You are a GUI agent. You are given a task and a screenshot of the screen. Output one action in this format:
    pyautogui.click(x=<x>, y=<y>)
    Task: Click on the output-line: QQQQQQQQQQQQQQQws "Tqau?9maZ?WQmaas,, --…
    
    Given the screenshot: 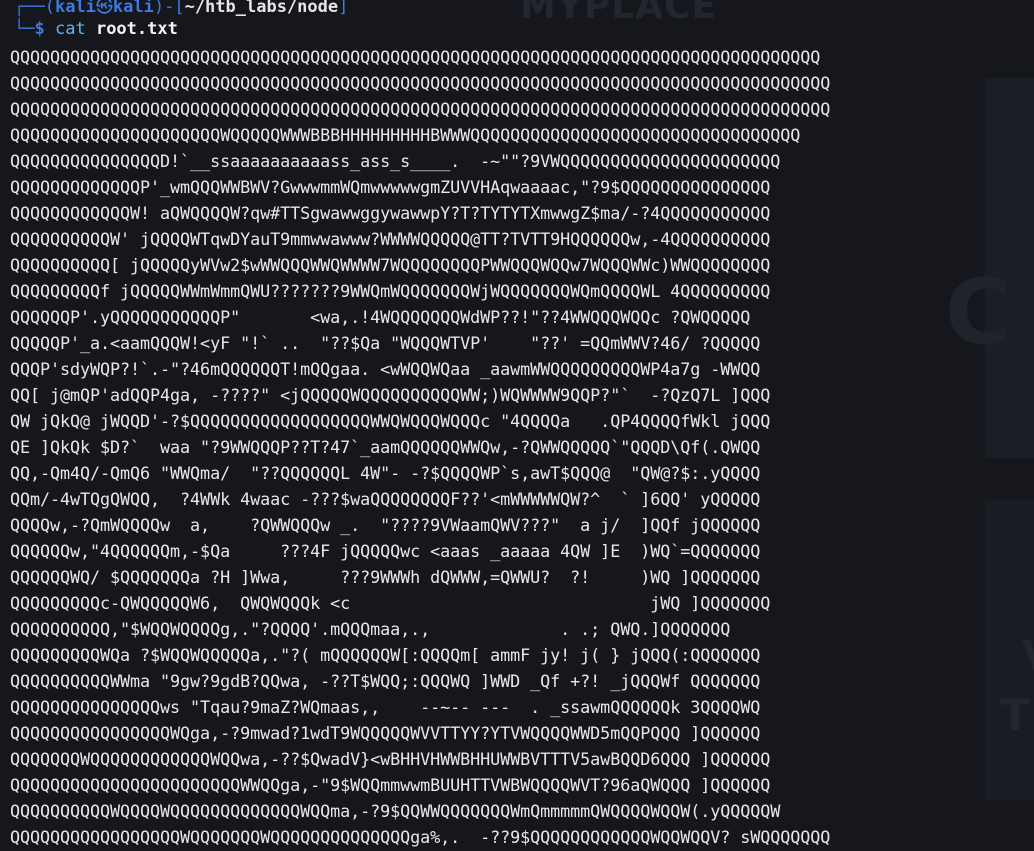 What is the action you would take?
    pyautogui.click(x=385, y=707)
    